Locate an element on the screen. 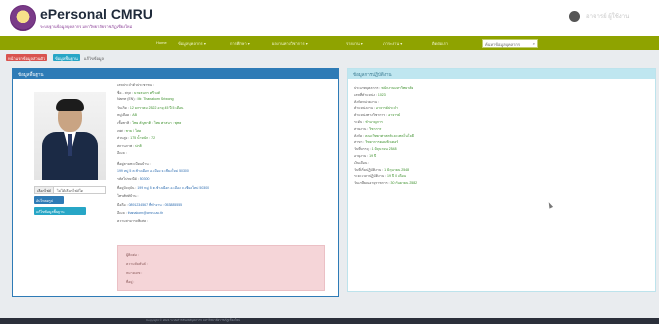 The image size is (659, 324). nav-item-academic: ผลงานทางวิชาการ ▾ is located at coordinates (290, 43).